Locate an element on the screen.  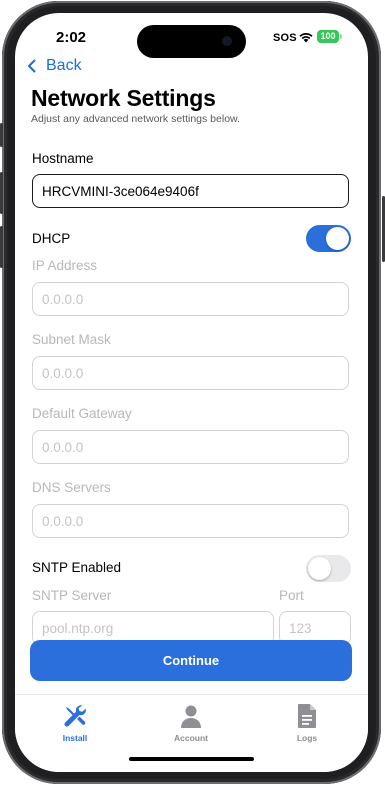
back-label: Back is located at coordinates (64, 65).